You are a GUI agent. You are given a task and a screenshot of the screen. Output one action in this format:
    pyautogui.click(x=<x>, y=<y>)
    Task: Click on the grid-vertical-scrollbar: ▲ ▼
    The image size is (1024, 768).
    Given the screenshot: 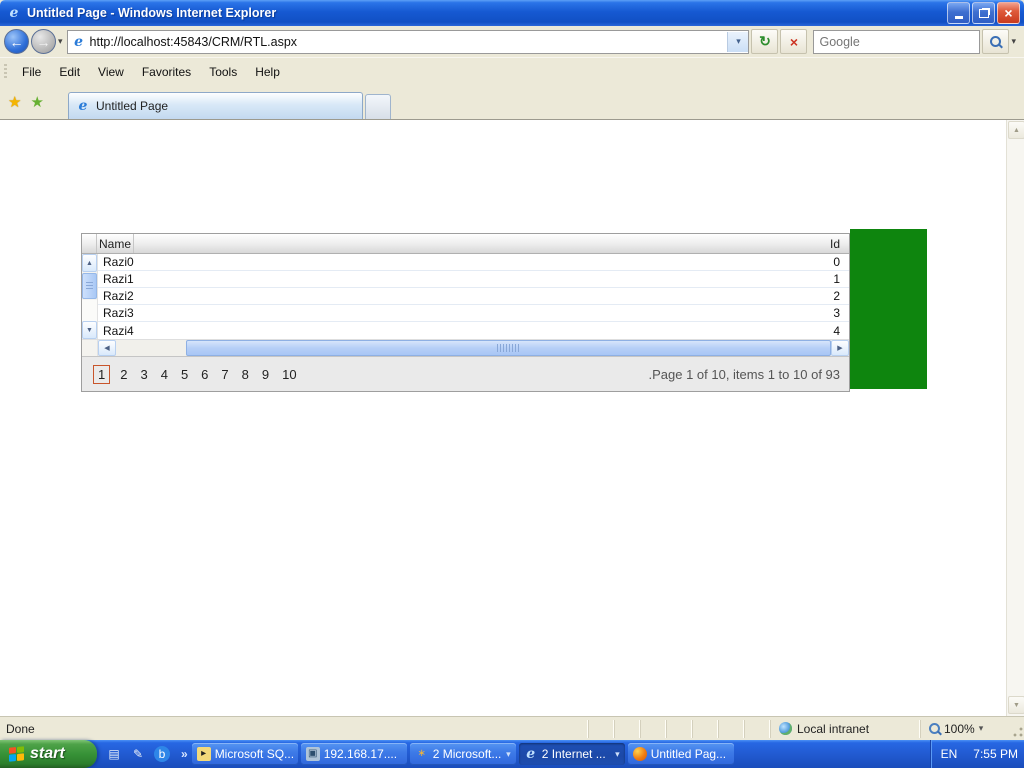 What is the action you would take?
    pyautogui.click(x=90, y=296)
    